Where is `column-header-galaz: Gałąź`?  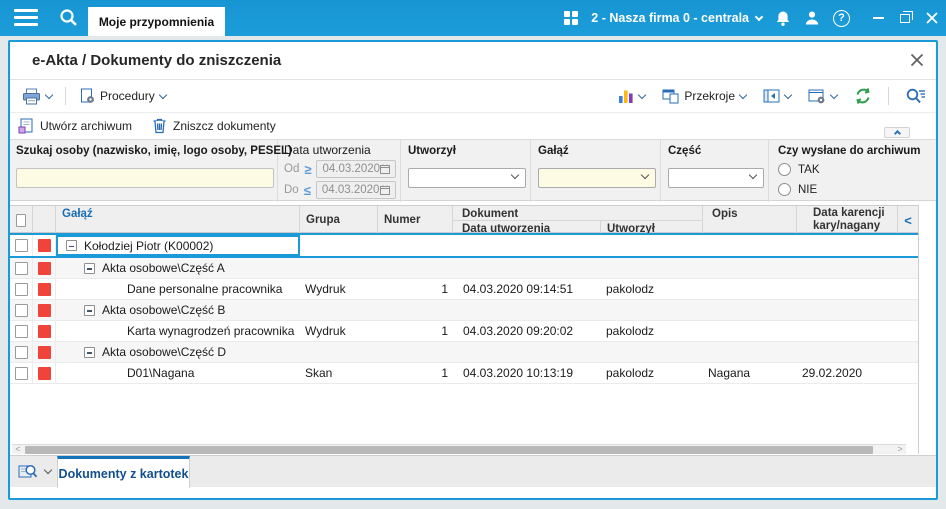
column-header-galaz: Gałąź is located at coordinates (178, 220).